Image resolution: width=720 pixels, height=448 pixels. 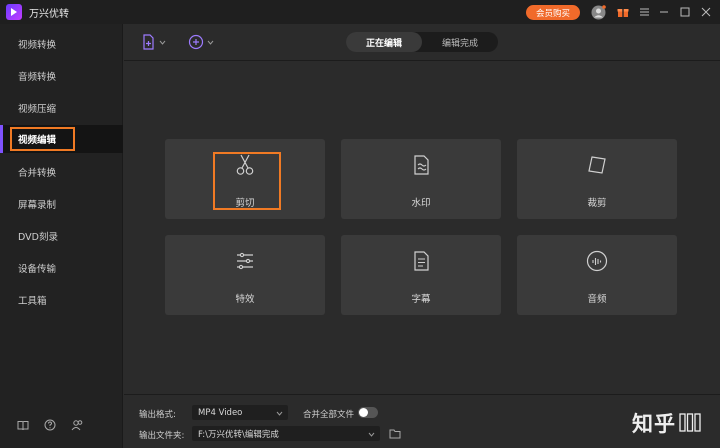 I want to click on output-folder-field: F:\万兴优转\编辑完成, so click(x=286, y=433).